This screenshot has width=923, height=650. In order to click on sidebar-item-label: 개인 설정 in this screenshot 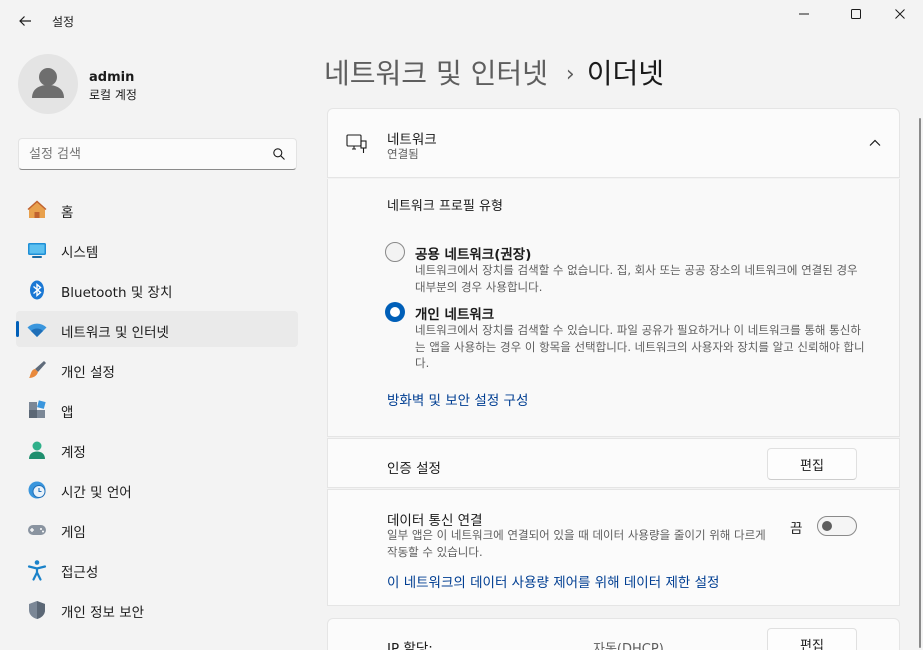, I will do `click(88, 373)`.